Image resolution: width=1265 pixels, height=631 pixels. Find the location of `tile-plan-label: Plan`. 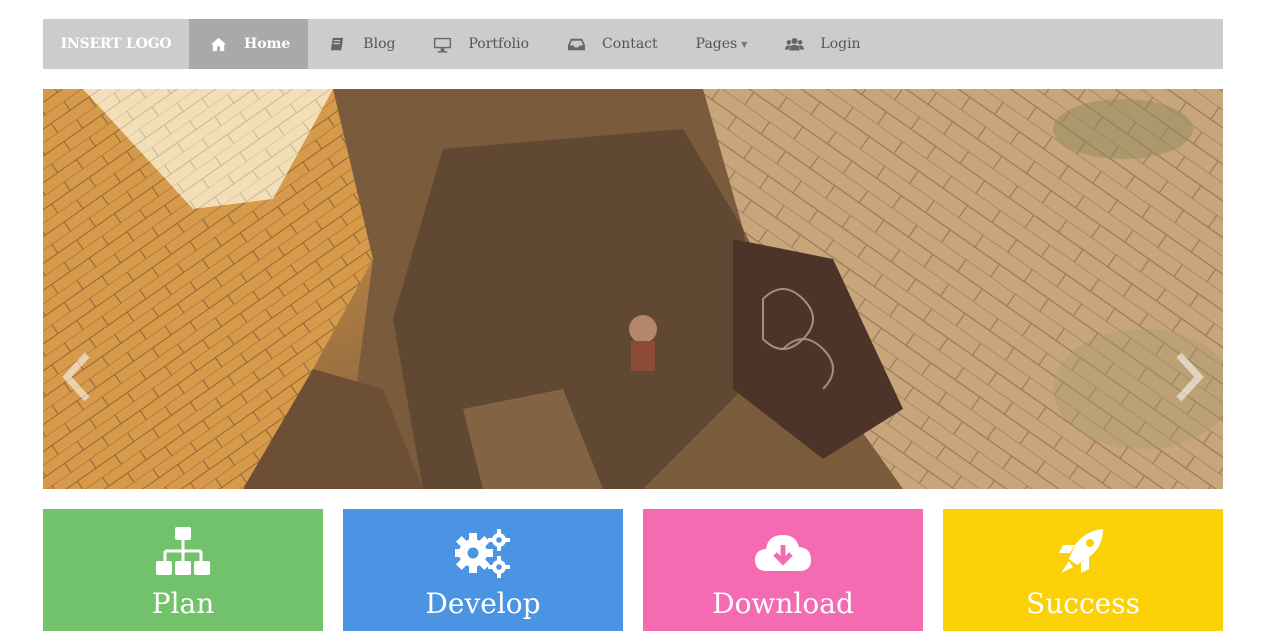

tile-plan-label: Plan is located at coordinates (183, 603).